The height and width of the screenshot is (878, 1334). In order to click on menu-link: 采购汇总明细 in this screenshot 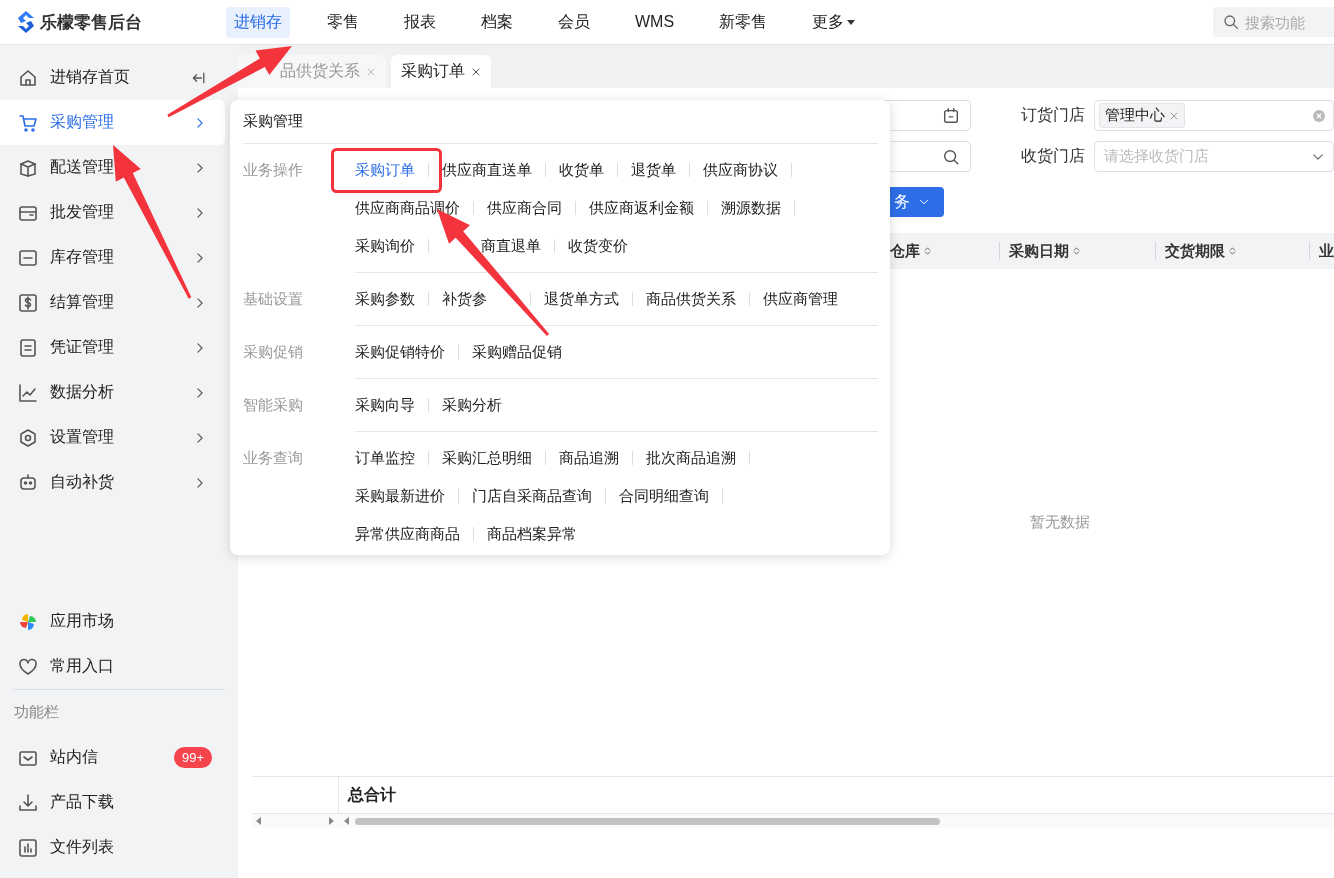, I will do `click(487, 458)`.